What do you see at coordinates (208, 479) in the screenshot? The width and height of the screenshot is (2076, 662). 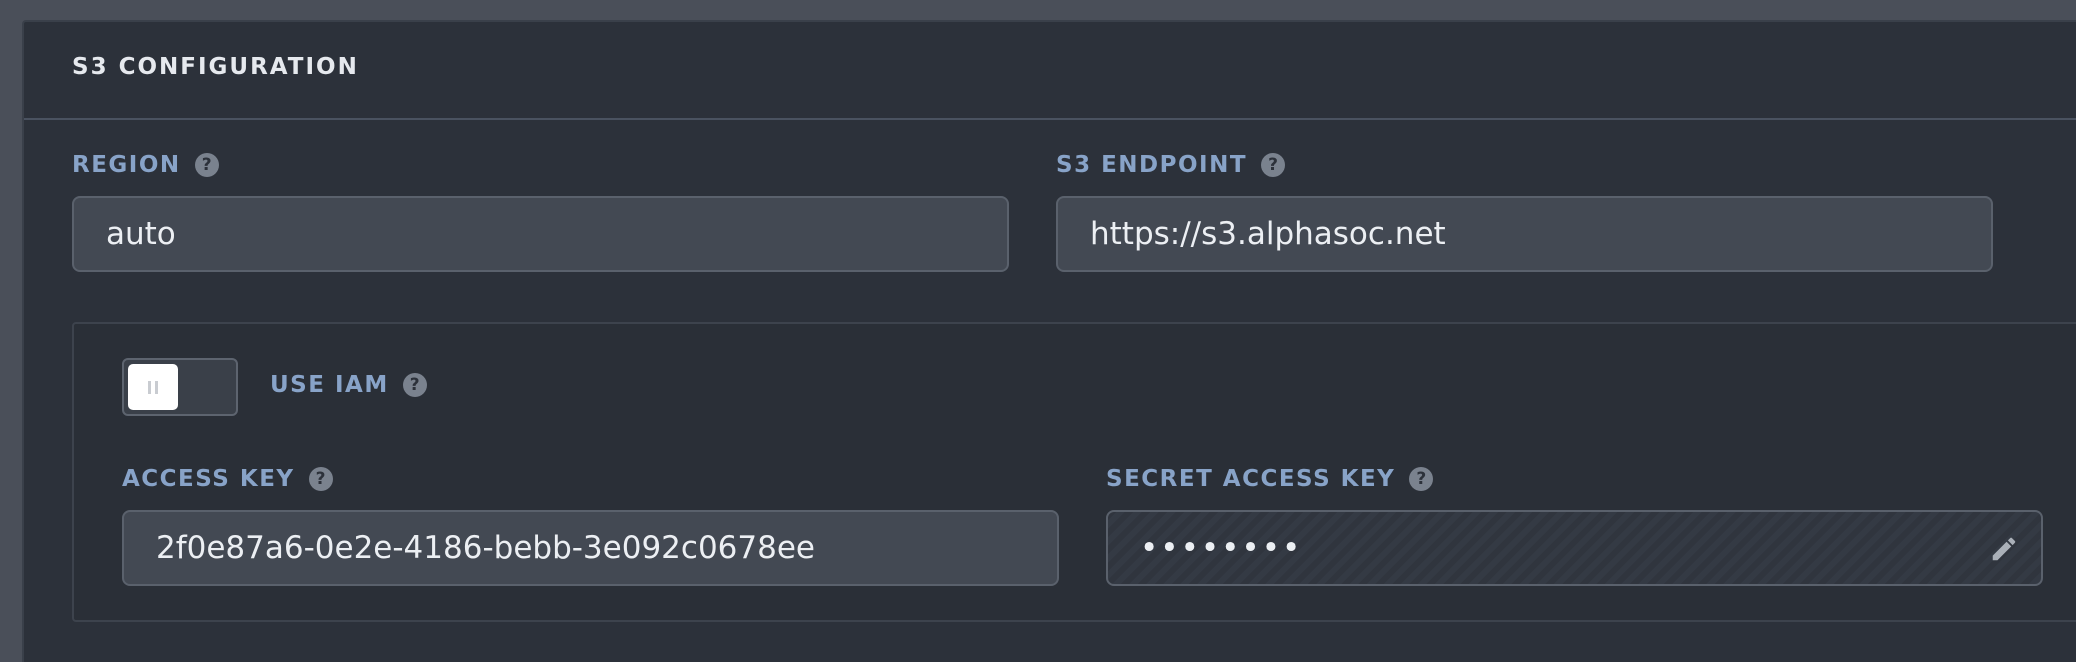 I see `access-key-label-text: ACCESS KEY` at bounding box center [208, 479].